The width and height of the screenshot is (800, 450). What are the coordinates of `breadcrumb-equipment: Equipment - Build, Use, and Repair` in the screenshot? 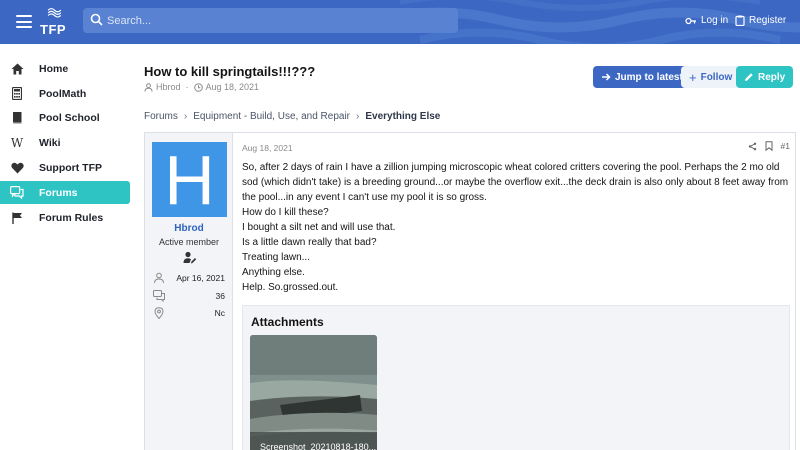 It's located at (271, 116).